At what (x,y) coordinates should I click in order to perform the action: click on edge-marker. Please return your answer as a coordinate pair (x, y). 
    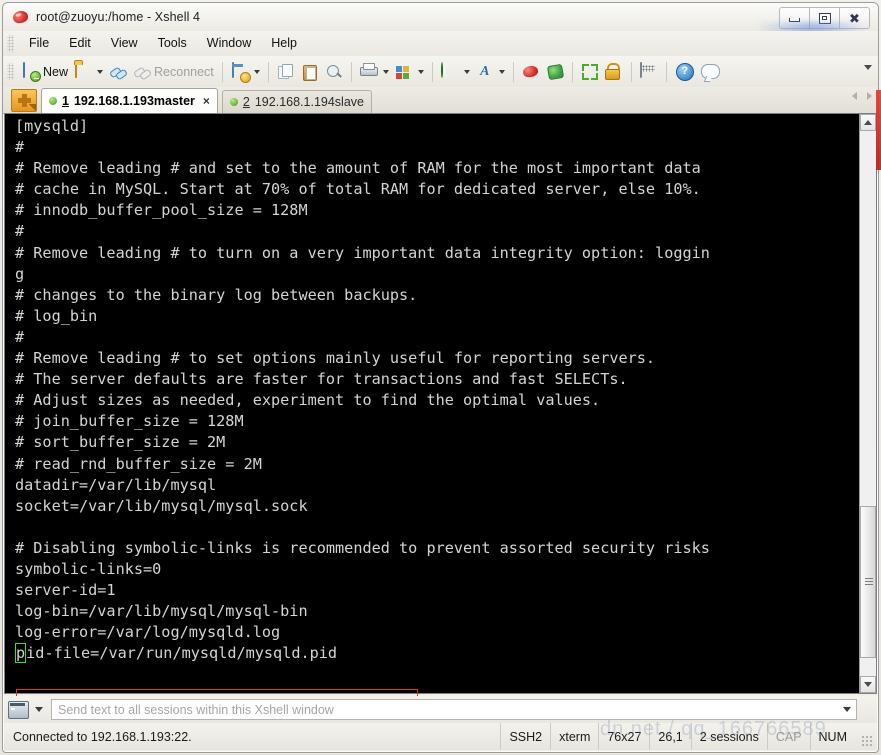
    Looking at the image, I should click on (878, 130).